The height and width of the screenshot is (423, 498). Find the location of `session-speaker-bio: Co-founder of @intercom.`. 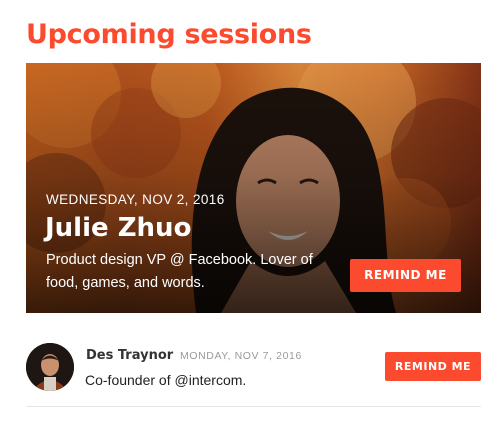

session-speaker-bio: Co-founder of @intercom. is located at coordinates (166, 380).